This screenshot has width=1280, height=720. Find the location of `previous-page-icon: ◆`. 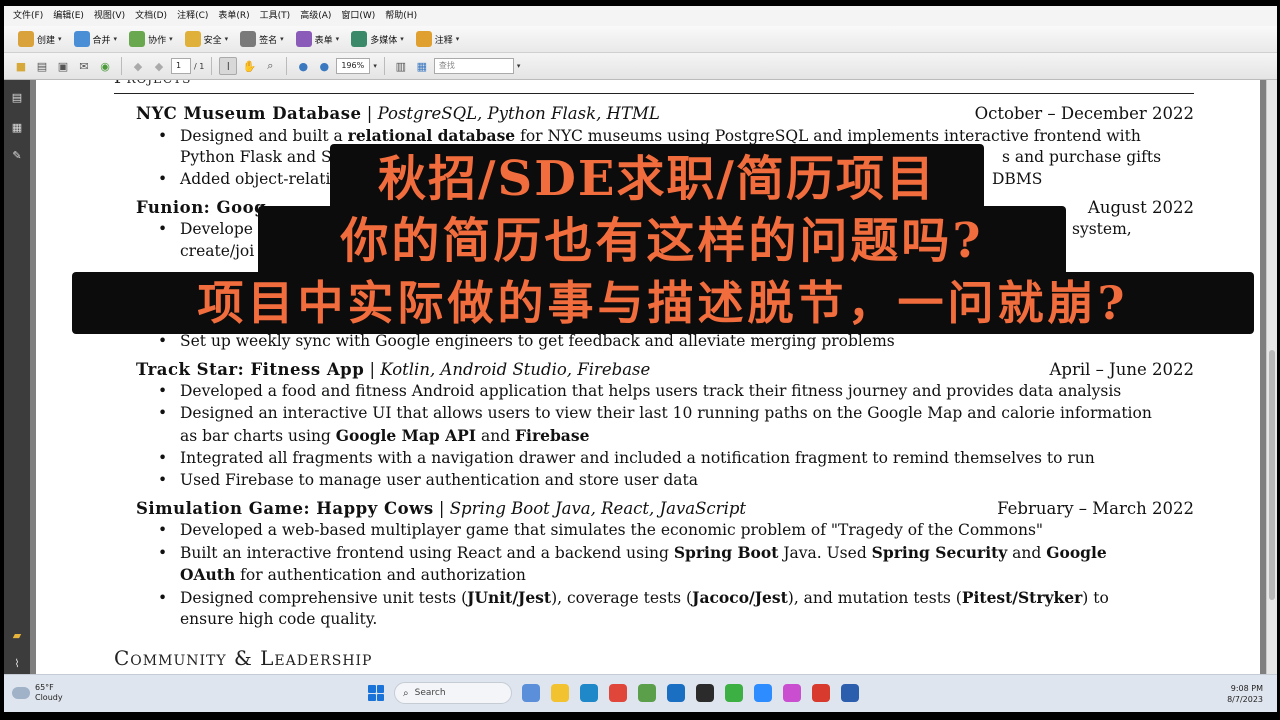

previous-page-icon: ◆ is located at coordinates (138, 66).